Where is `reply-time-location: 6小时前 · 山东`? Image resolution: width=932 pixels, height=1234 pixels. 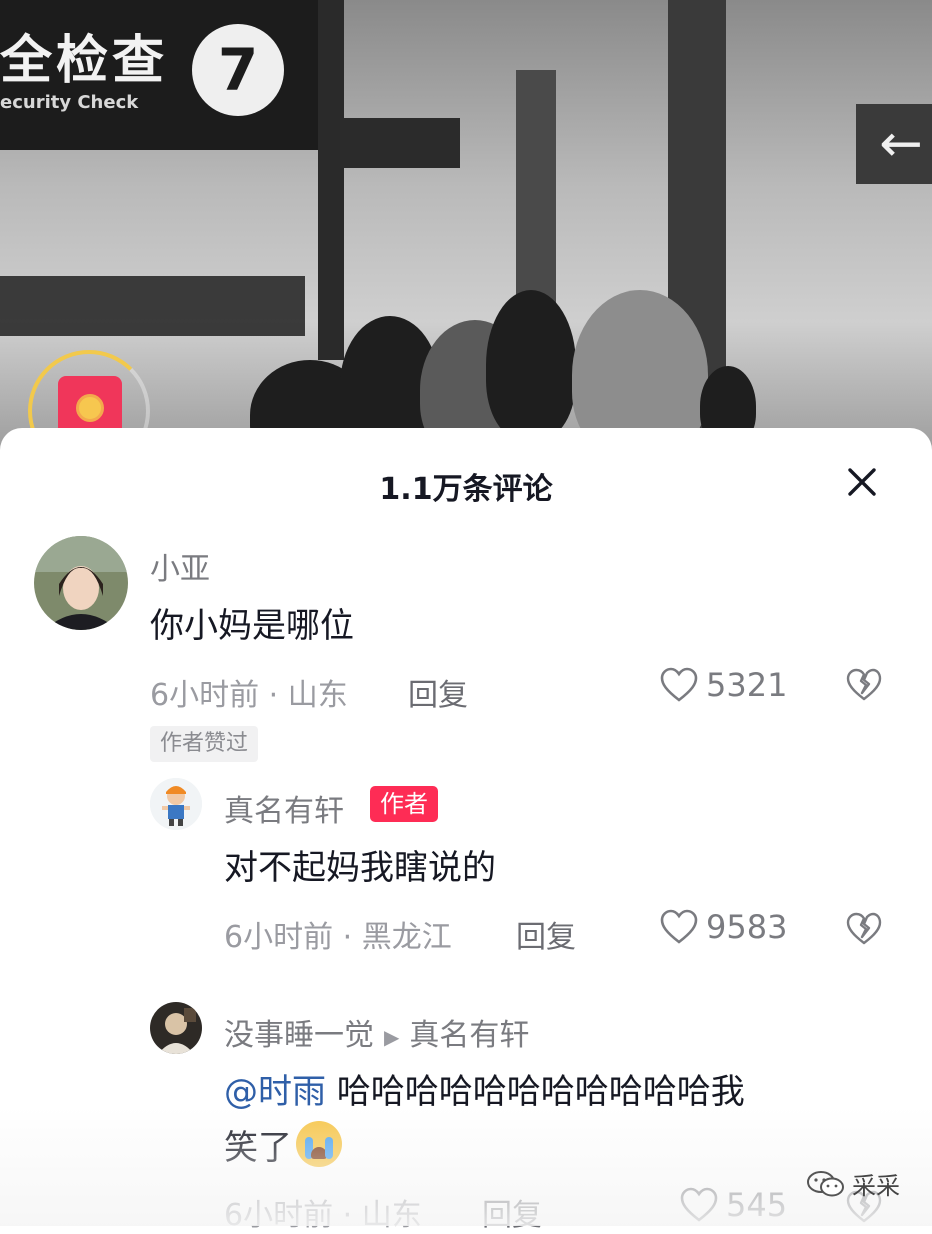 reply-time-location: 6小时前 · 山东 is located at coordinates (323, 1215).